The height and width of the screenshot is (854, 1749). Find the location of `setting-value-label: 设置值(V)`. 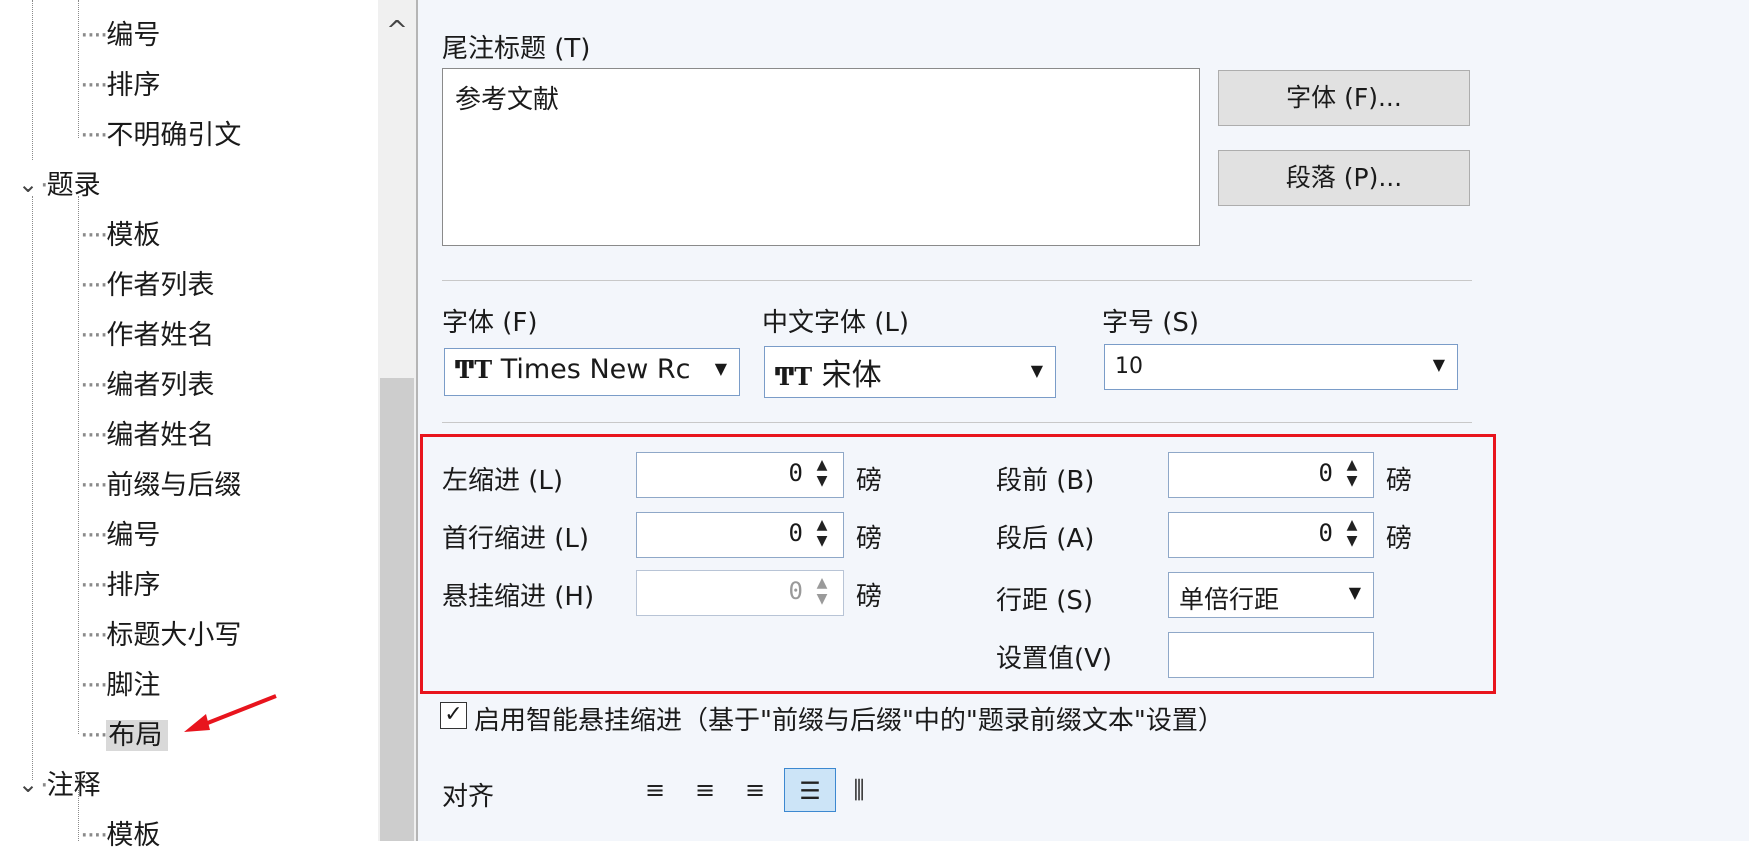

setting-value-label: 设置值(V) is located at coordinates (1054, 659).